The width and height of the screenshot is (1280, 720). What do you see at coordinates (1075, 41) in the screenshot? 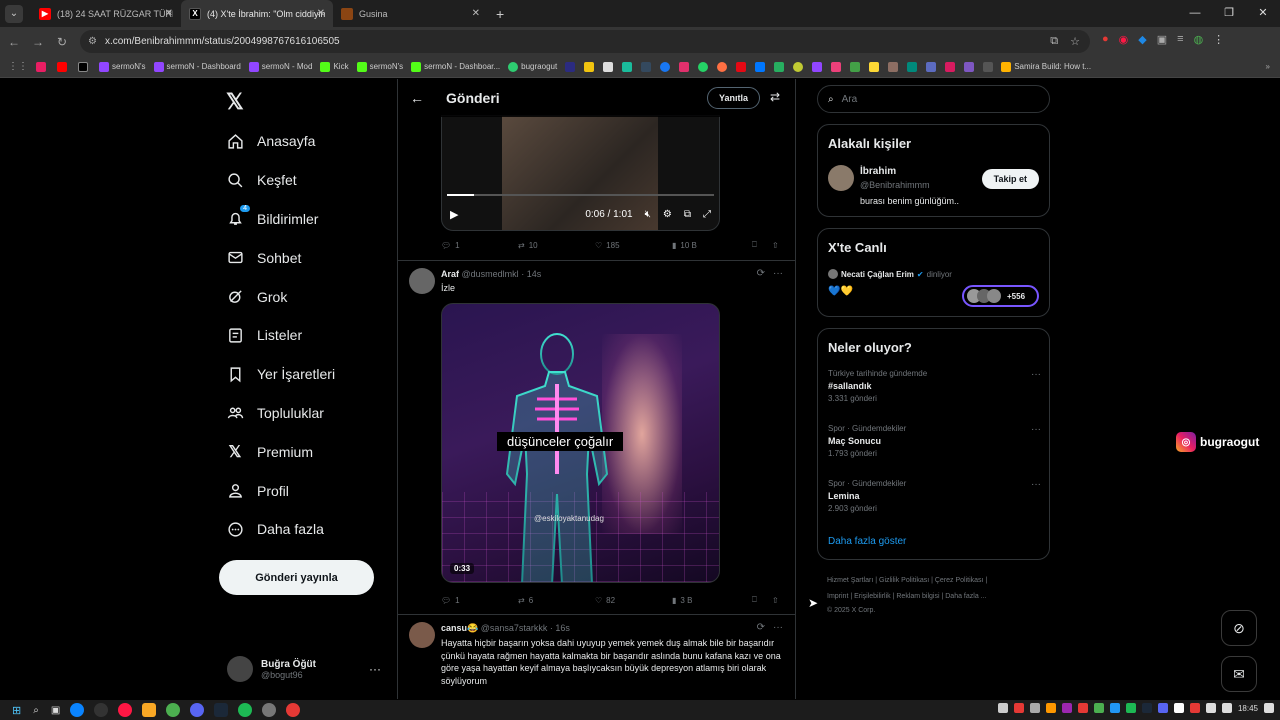
I see `star-icon: ☆` at bounding box center [1075, 41].